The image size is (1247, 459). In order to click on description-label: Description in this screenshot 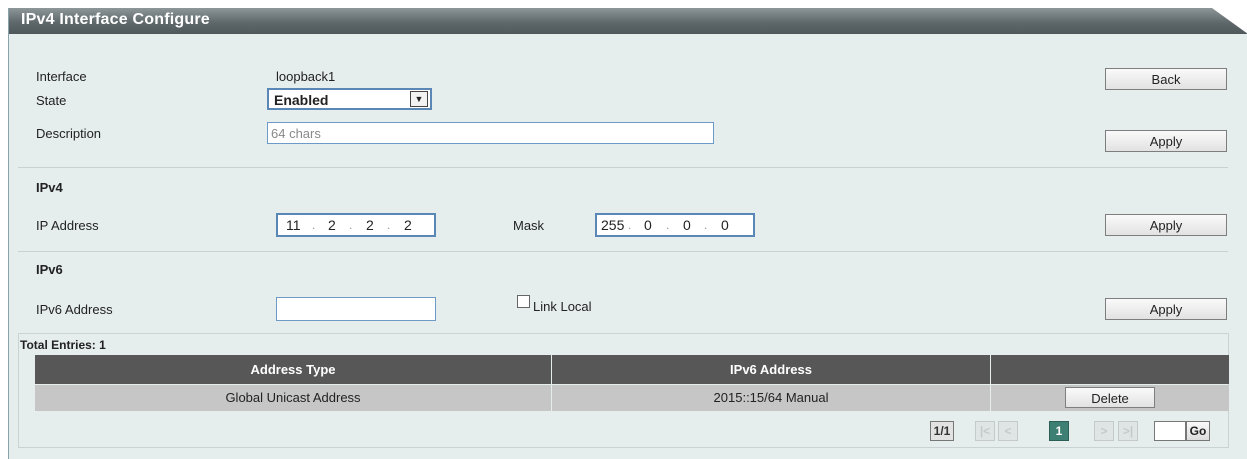, I will do `click(69, 133)`.